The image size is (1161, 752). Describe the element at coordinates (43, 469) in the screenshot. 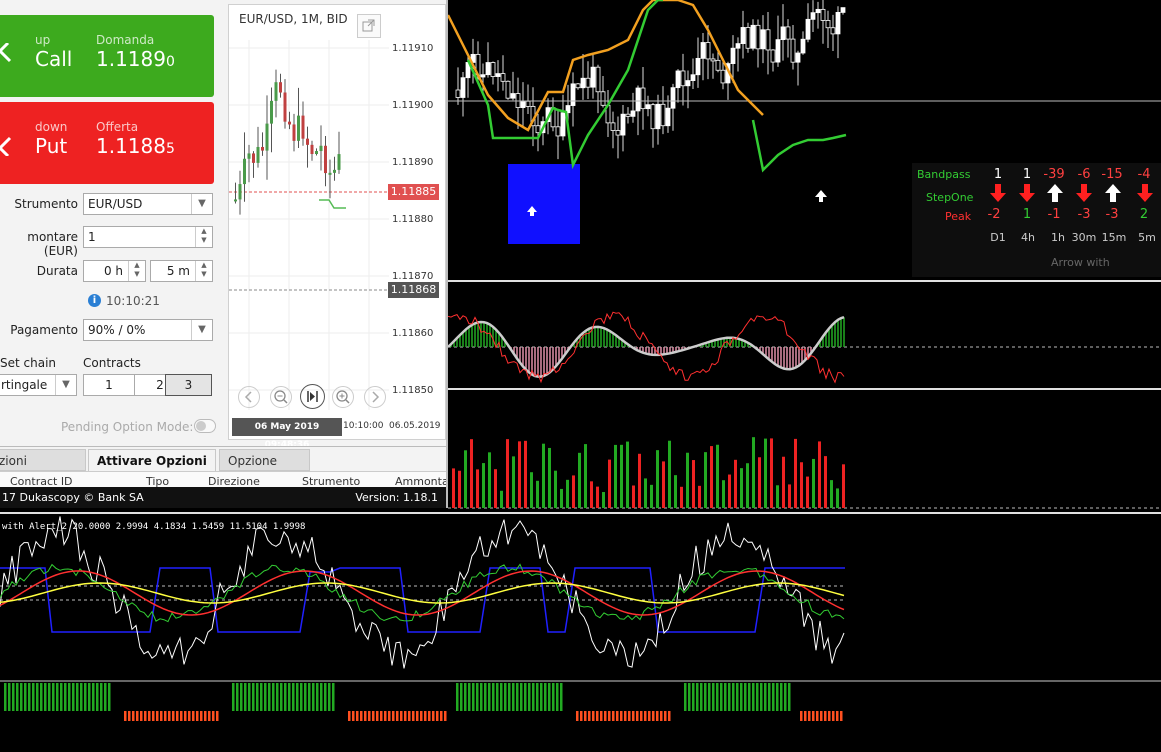

I see `tab-pending-options: zioni pendenti` at that location.